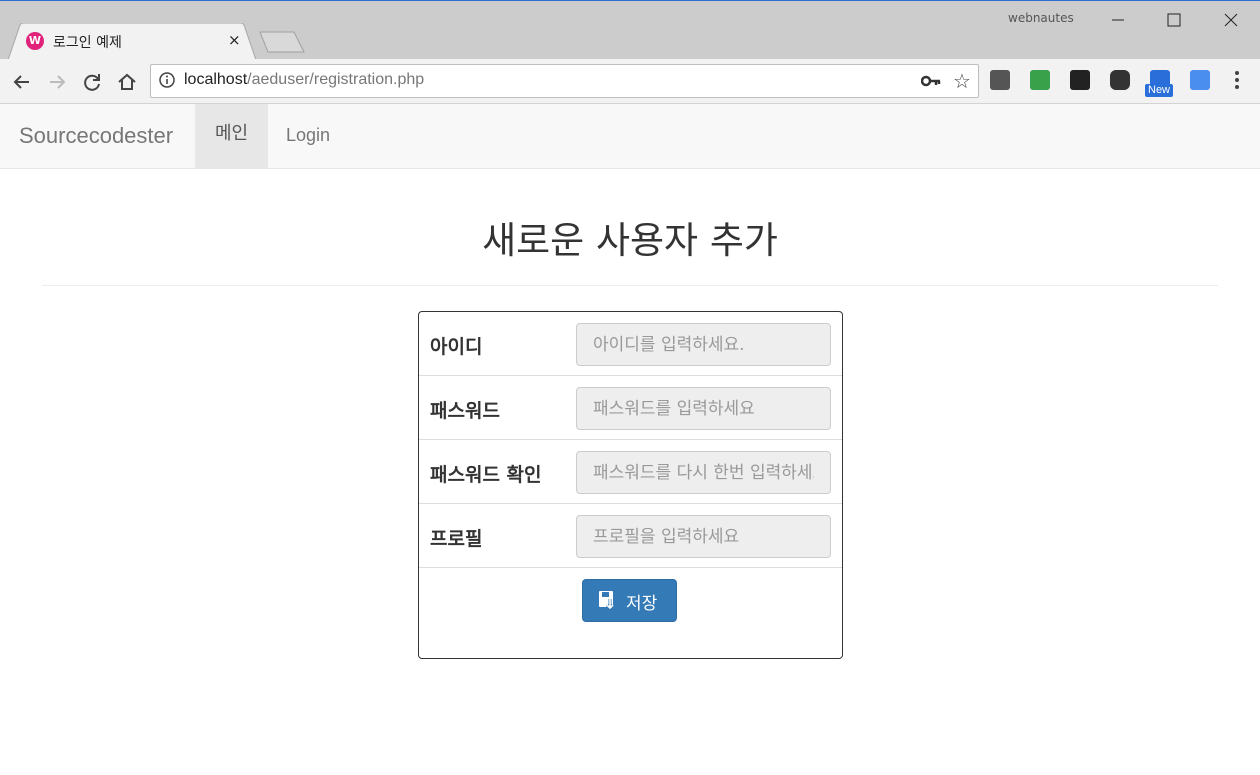 Image resolution: width=1260 pixels, height=775 pixels. Describe the element at coordinates (96, 136) in the screenshot. I see `navbar-brand: Sourcecodester` at that location.